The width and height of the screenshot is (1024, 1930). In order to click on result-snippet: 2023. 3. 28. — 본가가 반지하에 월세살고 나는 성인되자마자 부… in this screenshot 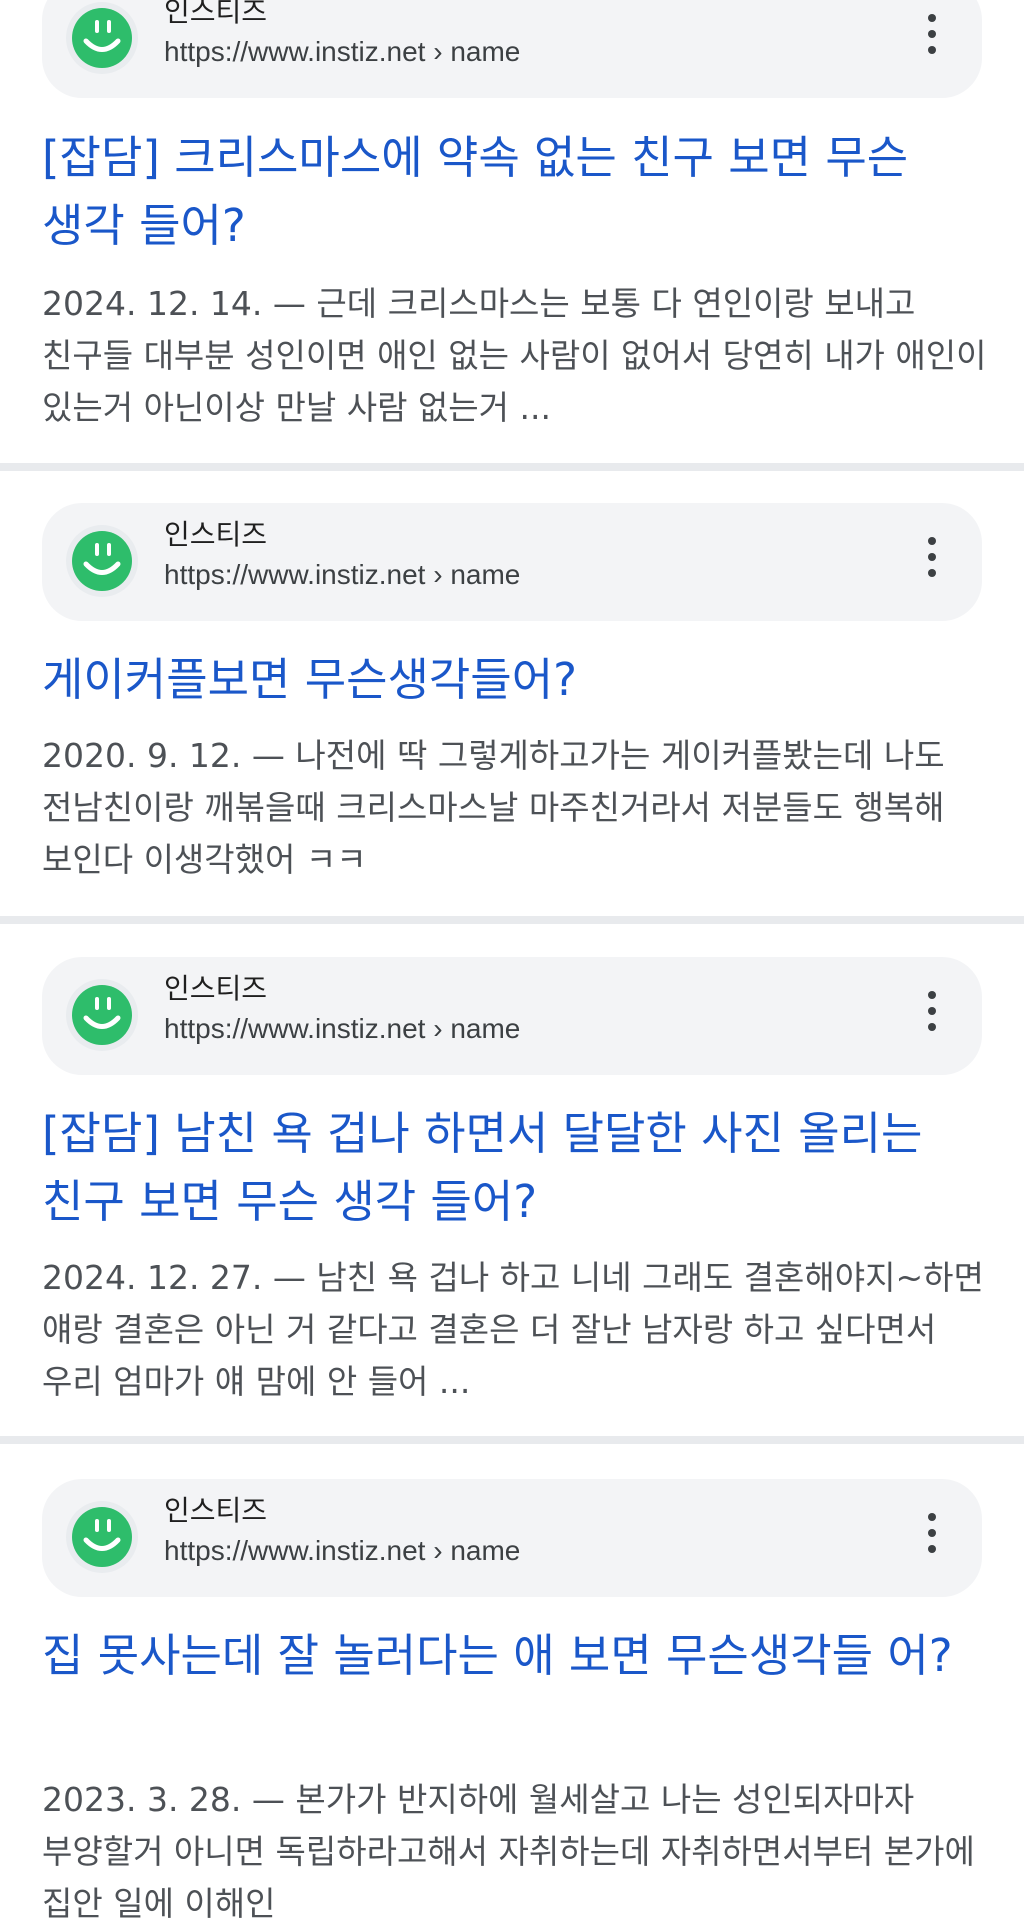, I will do `click(514, 1852)`.